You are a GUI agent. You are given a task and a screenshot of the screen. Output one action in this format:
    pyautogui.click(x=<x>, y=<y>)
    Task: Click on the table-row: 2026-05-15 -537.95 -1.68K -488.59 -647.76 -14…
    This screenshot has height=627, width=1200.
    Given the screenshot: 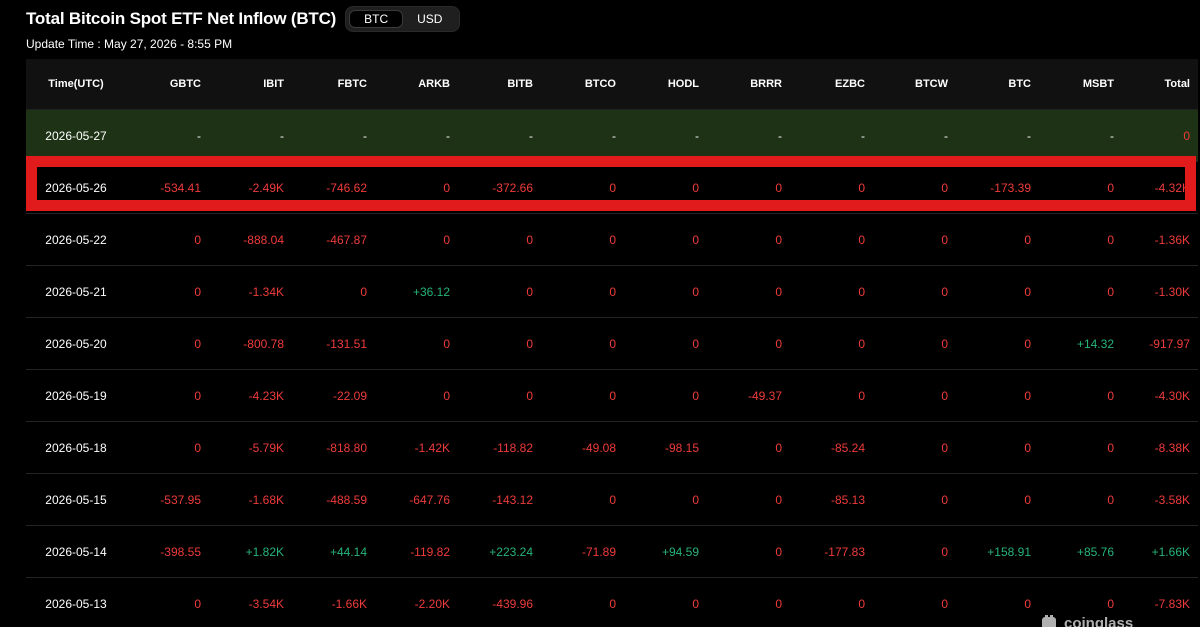 What is the action you would take?
    pyautogui.click(x=612, y=499)
    